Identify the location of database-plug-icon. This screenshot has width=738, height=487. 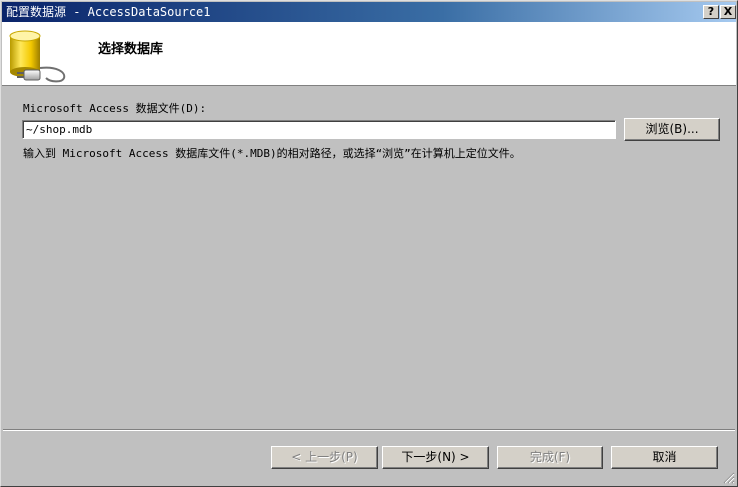
(38, 56).